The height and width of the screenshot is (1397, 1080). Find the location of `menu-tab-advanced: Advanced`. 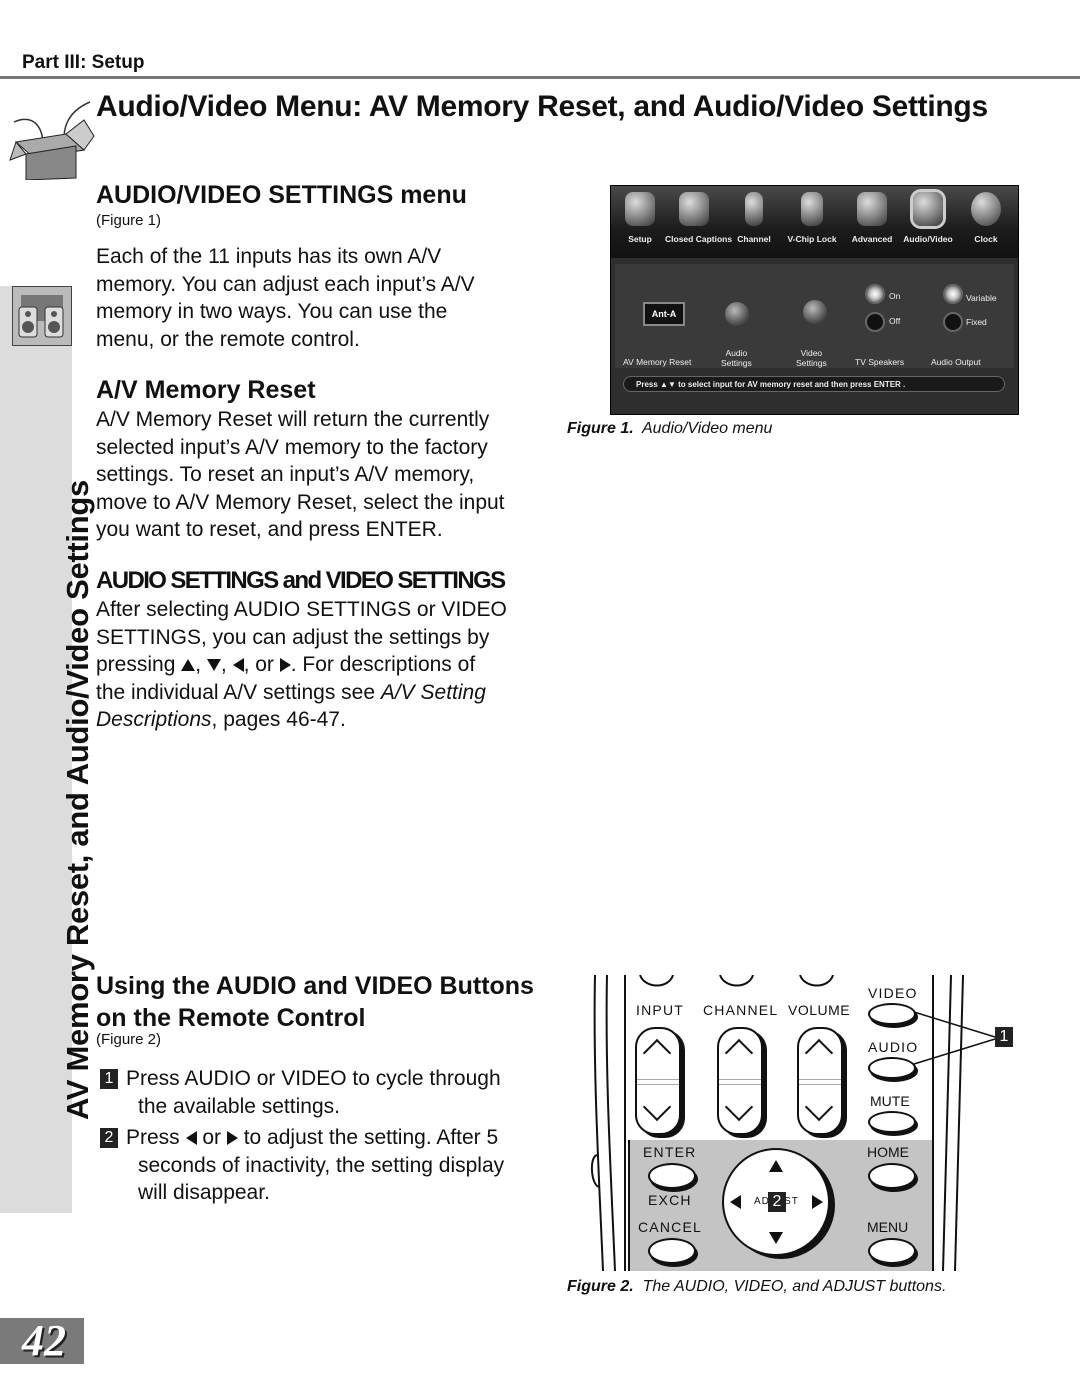

menu-tab-advanced: Advanced is located at coordinates (872, 218).